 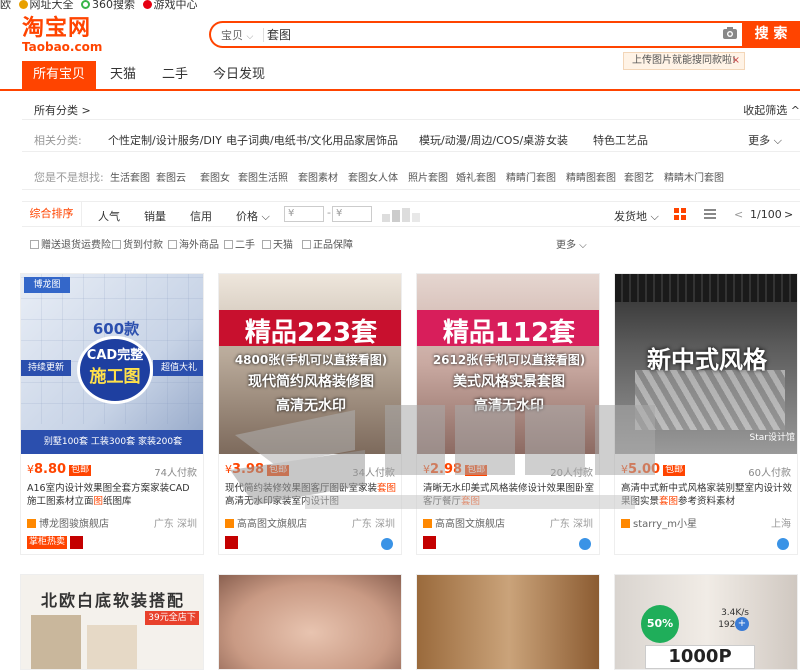 I want to click on bookmark-0: 欧, so click(x=5, y=5).